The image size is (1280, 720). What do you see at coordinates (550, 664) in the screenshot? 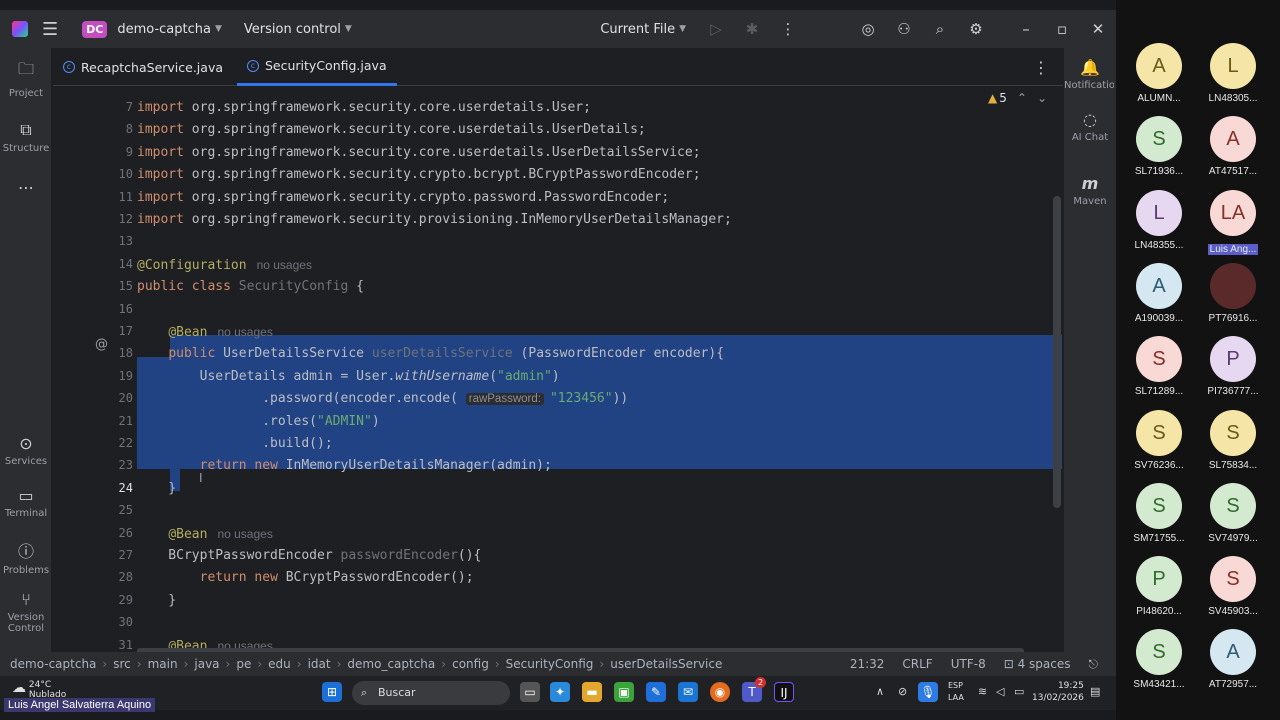
I see `breadcrumb-item: SecurityConfig` at bounding box center [550, 664].